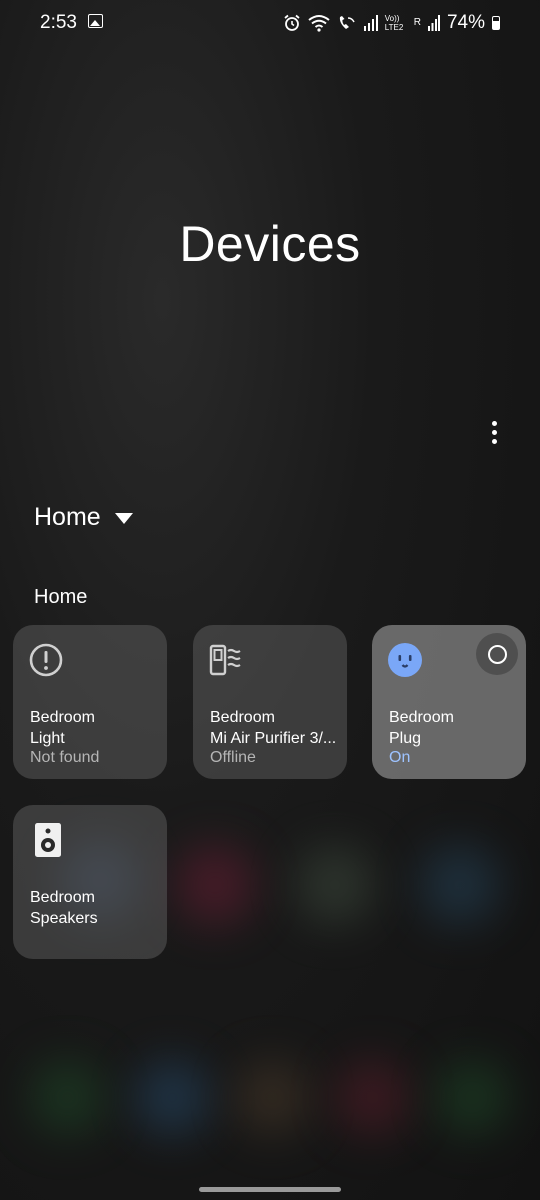 This screenshot has height=1200, width=540. Describe the element at coordinates (46, 660) in the screenshot. I see `alert-circle-icon` at that location.